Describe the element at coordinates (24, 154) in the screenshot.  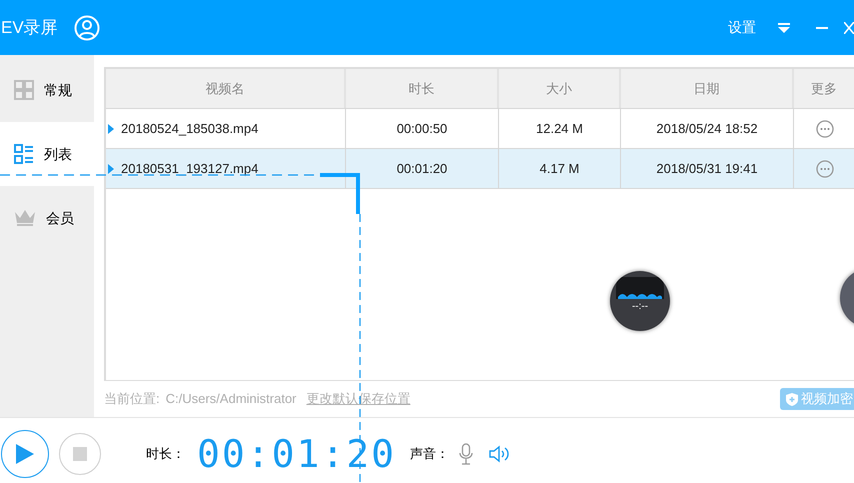
I see `list-icon` at that location.